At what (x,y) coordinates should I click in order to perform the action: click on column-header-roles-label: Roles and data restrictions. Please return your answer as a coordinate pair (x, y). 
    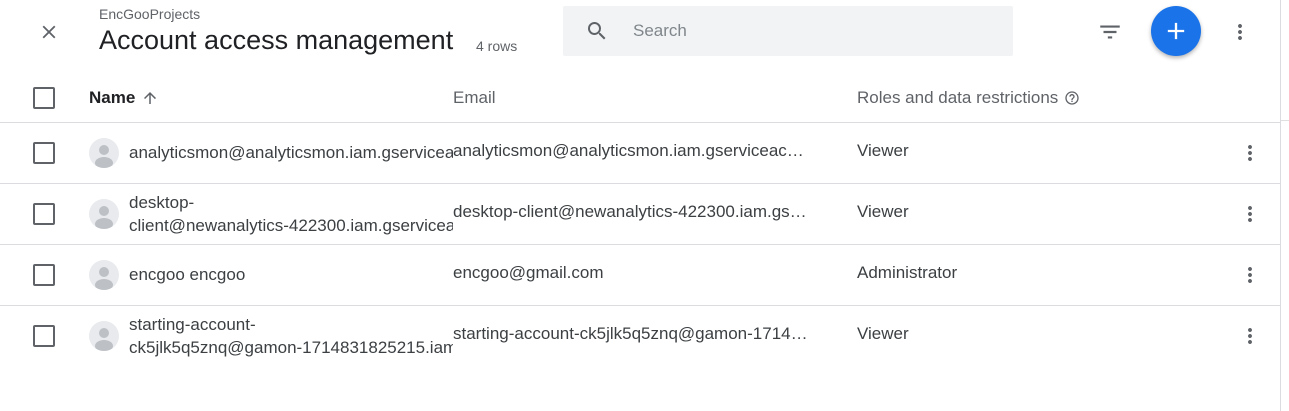
    Looking at the image, I should click on (958, 97).